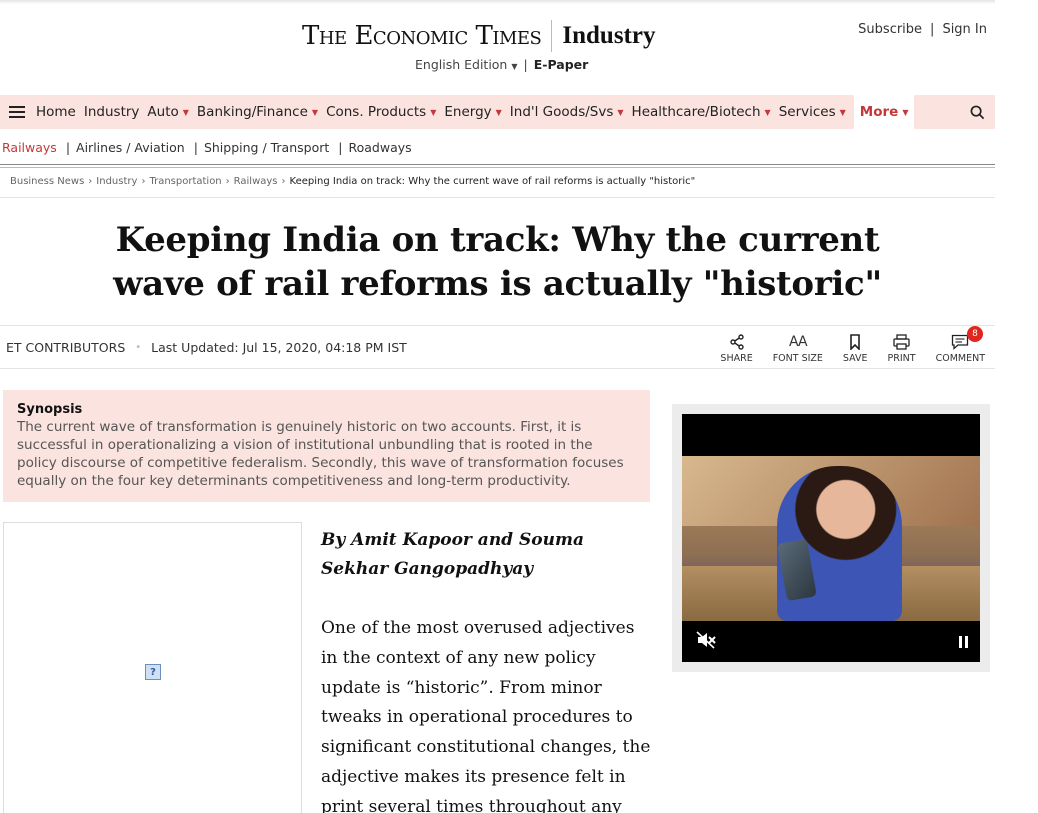 The height and width of the screenshot is (813, 1038). What do you see at coordinates (963, 642) in the screenshot?
I see `pause-icon` at bounding box center [963, 642].